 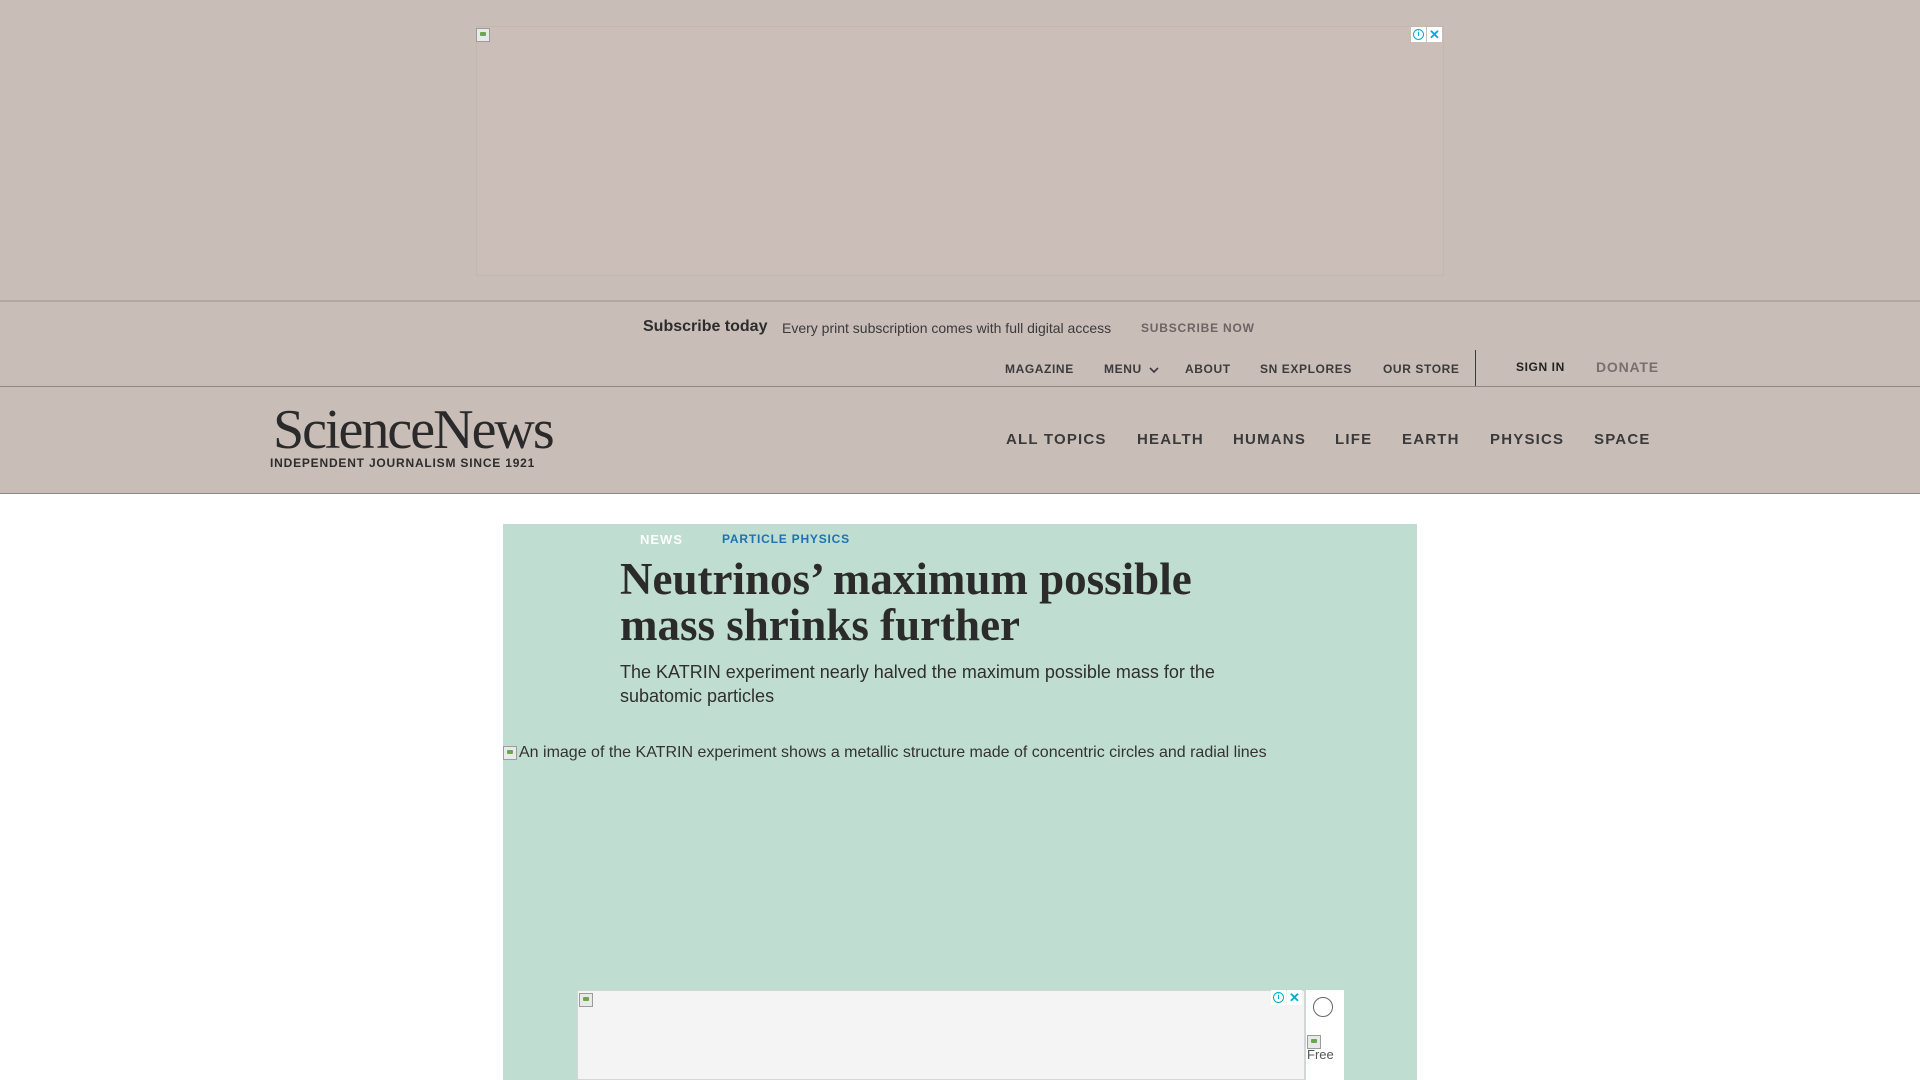 What do you see at coordinates (1306, 369) in the screenshot?
I see `nav-sn-explores-link: SN EXPLORES` at bounding box center [1306, 369].